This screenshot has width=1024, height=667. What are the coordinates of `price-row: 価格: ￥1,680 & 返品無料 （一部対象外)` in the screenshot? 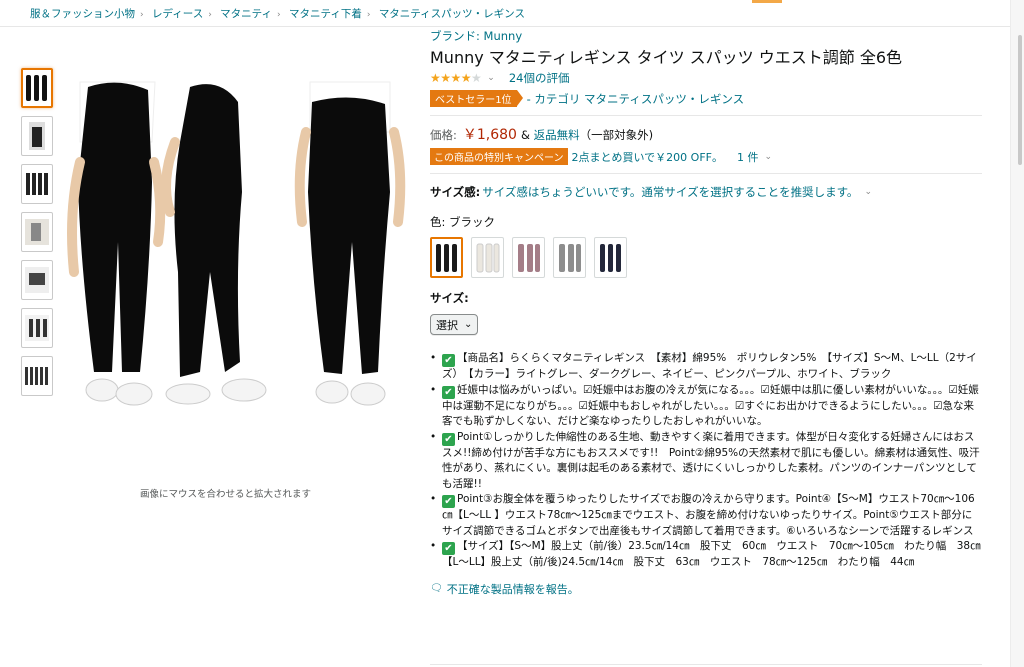 It's located at (706, 133).